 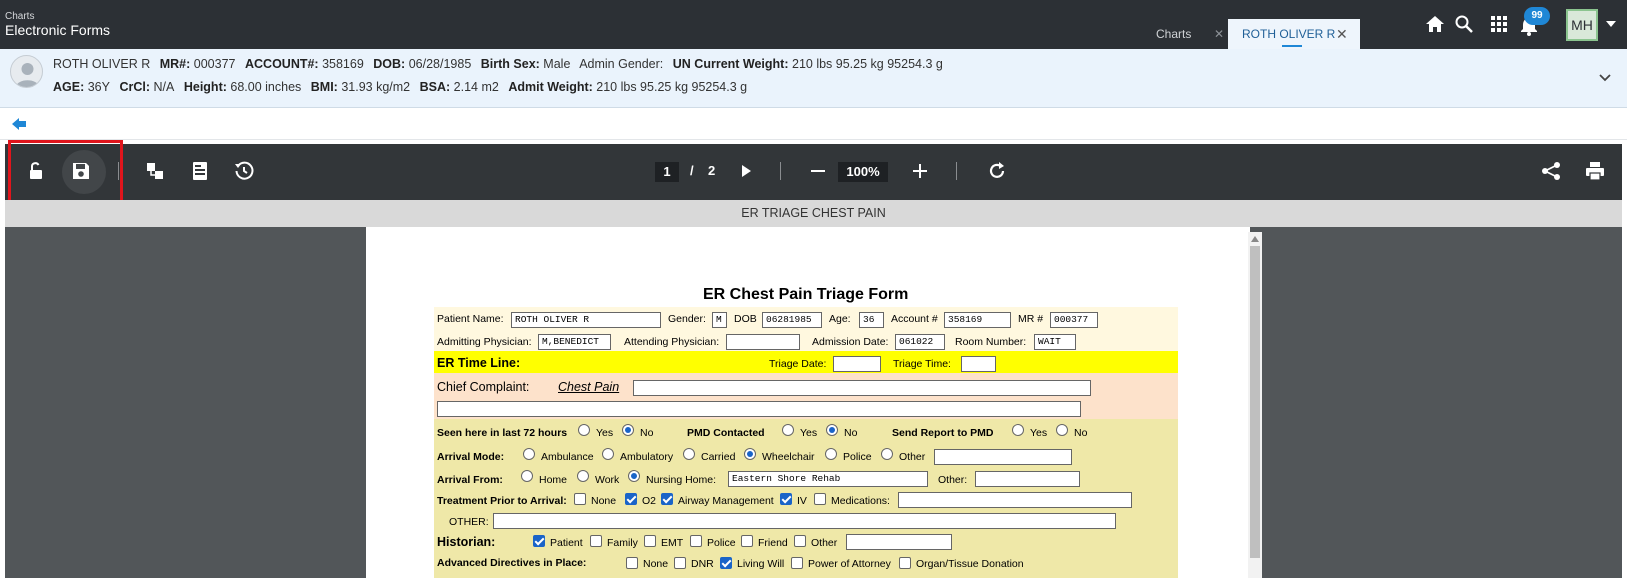 I want to click on scroll-up-arrow-icon, so click(x=1255, y=239).